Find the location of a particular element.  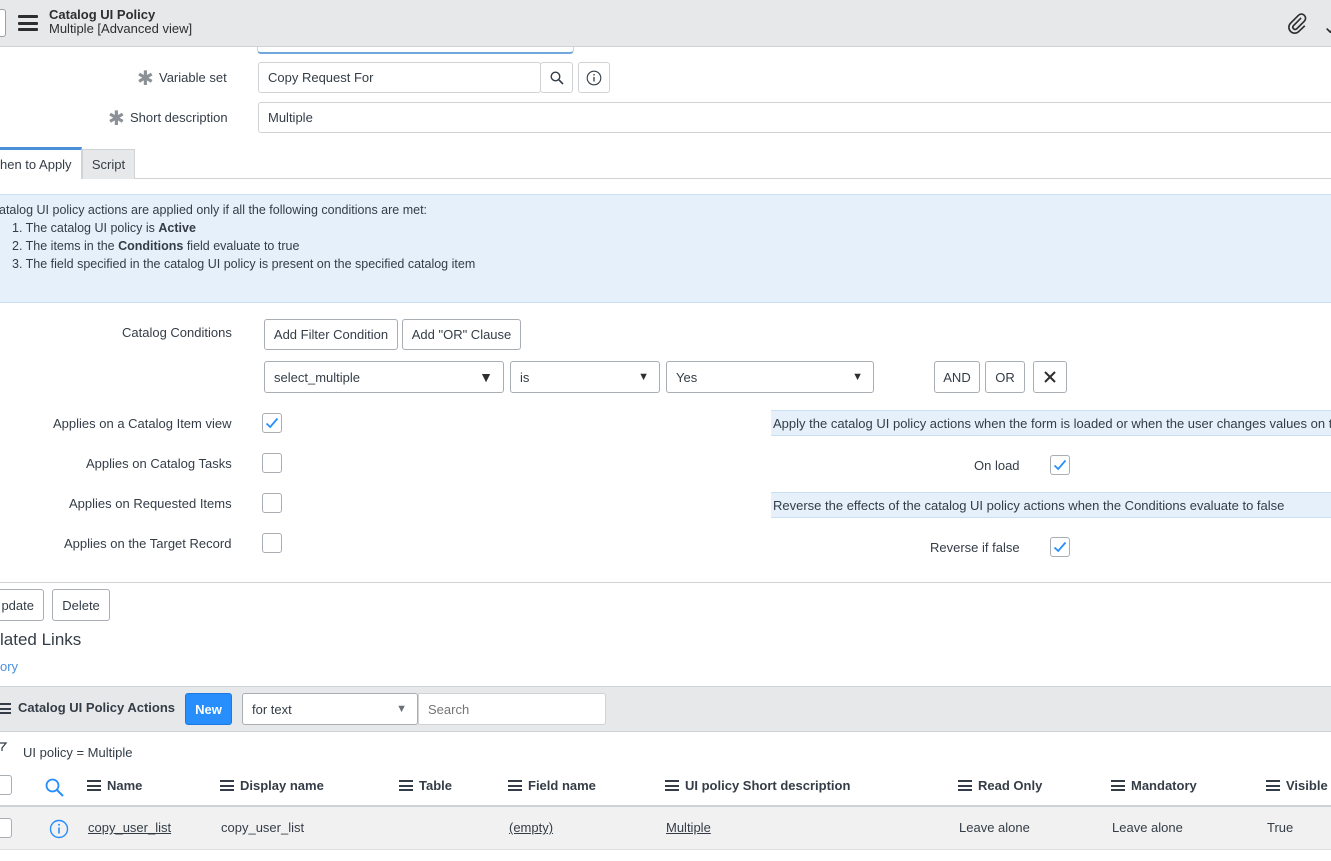

paperclip-icon is located at coordinates (1297, 23).